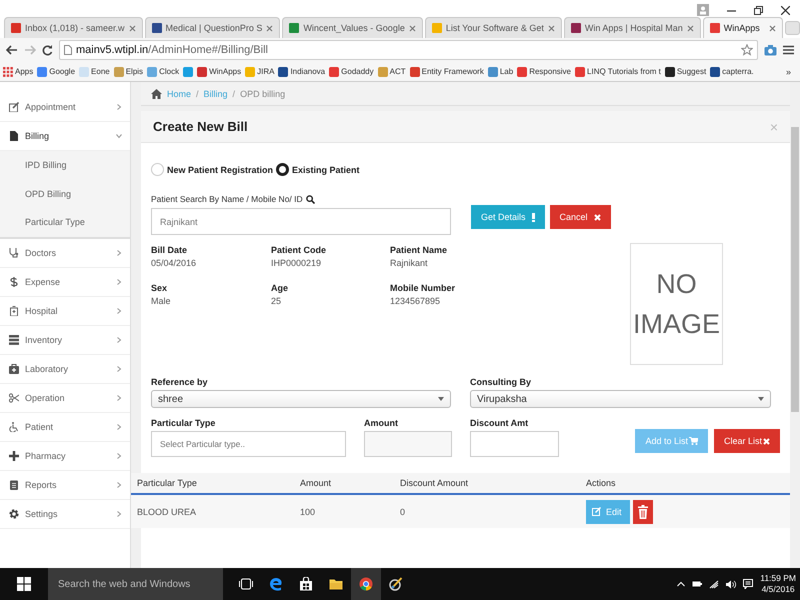  Describe the element at coordinates (225, 71) in the screenshot. I see `bookmark: WinApps` at that location.